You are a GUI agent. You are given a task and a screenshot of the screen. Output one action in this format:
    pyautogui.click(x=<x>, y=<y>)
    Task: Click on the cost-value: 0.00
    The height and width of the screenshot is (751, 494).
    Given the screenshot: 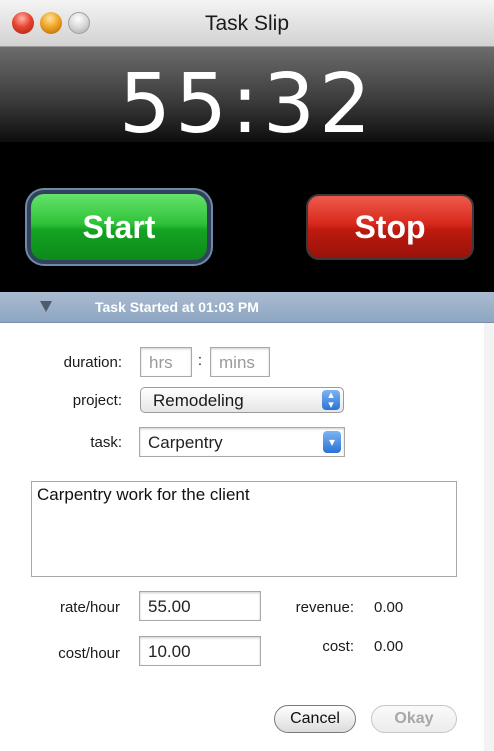 What is the action you would take?
    pyautogui.click(x=389, y=646)
    